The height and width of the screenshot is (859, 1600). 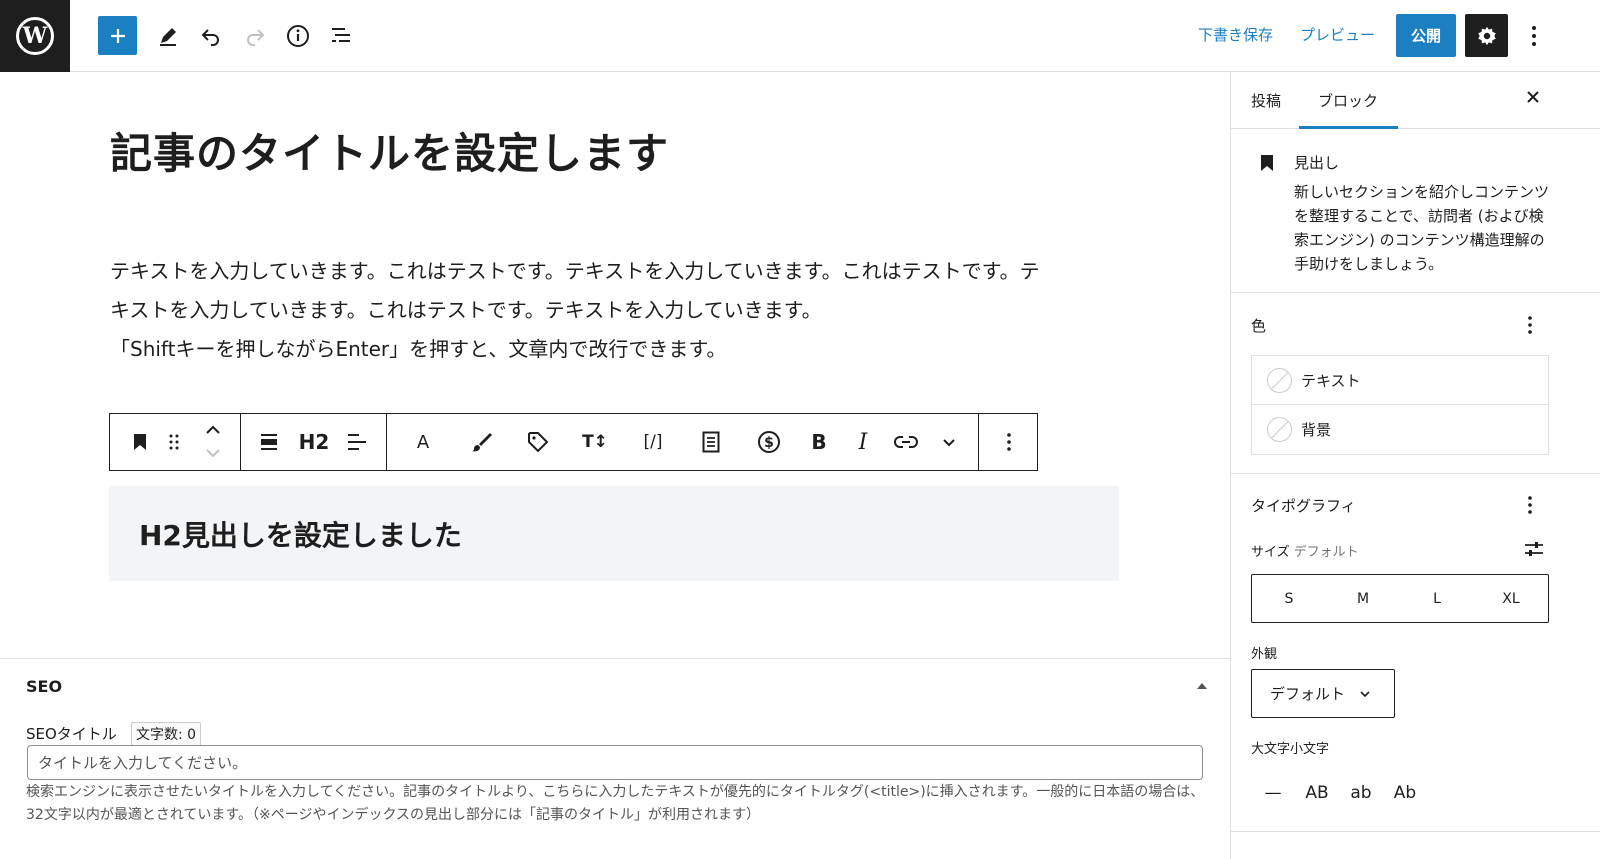 I want to click on font-size-s: S, so click(x=1289, y=598).